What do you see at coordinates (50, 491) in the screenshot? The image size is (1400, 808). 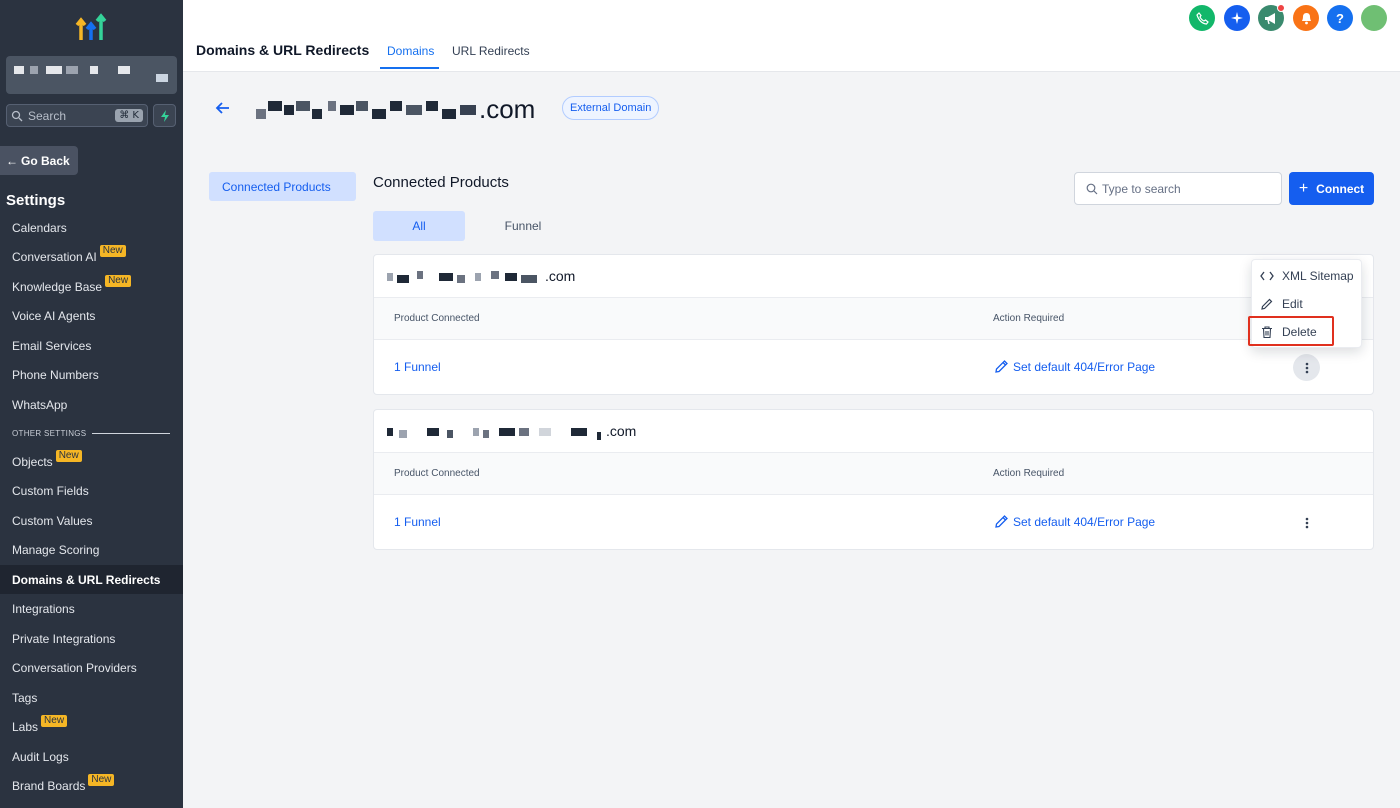 I see `sidebar-item-label: Custom Fields` at bounding box center [50, 491].